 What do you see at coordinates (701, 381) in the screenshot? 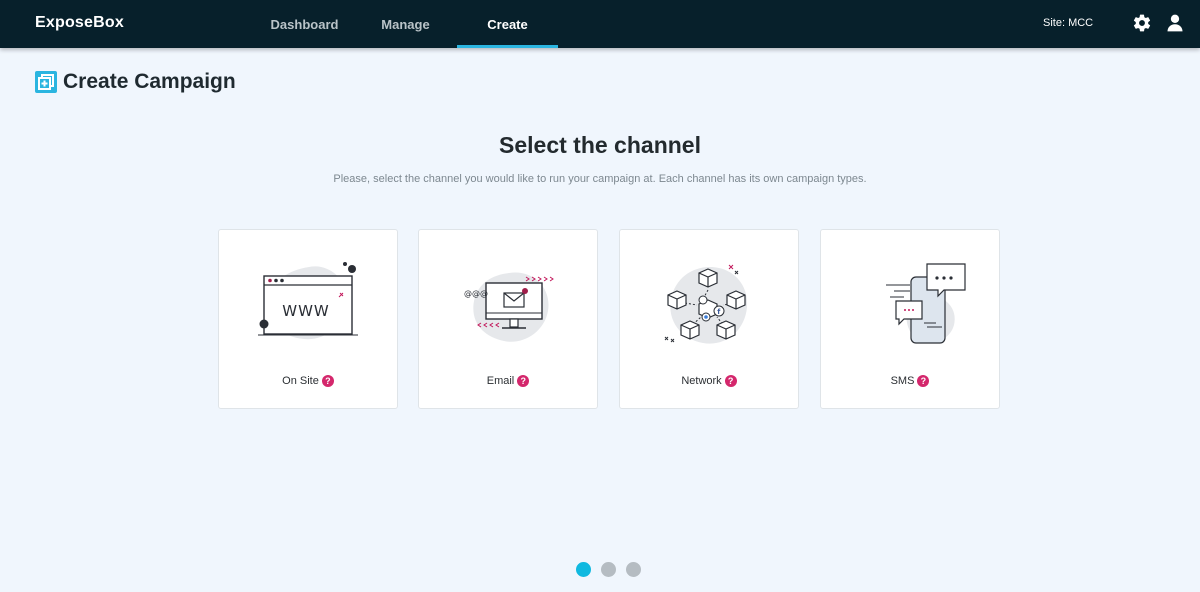
I see `channel-label-text: Network` at bounding box center [701, 381].